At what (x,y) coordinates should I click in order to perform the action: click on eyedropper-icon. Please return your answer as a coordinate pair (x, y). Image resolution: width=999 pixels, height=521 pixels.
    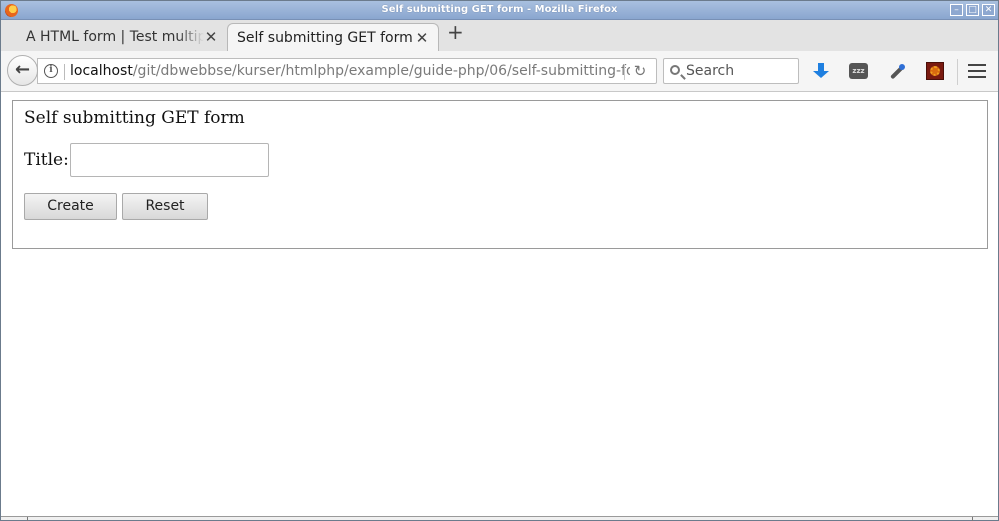
    Looking at the image, I should click on (897, 71).